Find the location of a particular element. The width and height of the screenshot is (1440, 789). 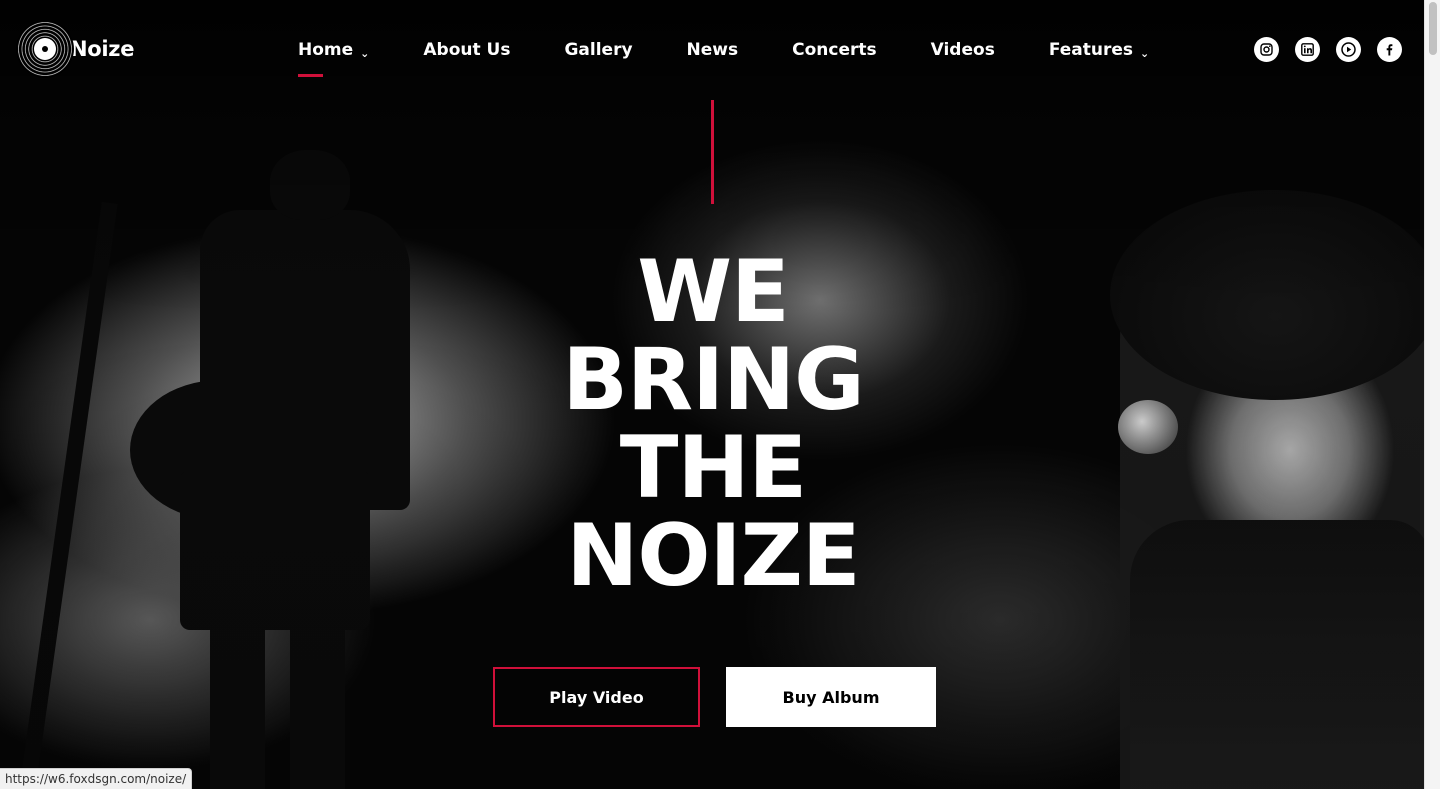

nav-item-label: Concerts is located at coordinates (834, 50).